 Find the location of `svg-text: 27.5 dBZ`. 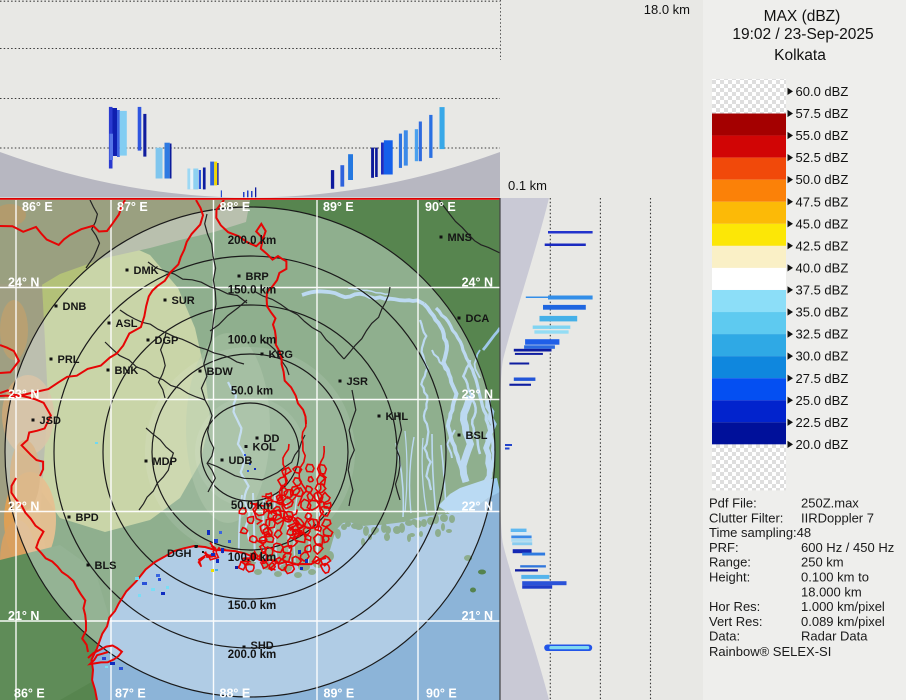

svg-text: 27.5 dBZ is located at coordinates (822, 378).